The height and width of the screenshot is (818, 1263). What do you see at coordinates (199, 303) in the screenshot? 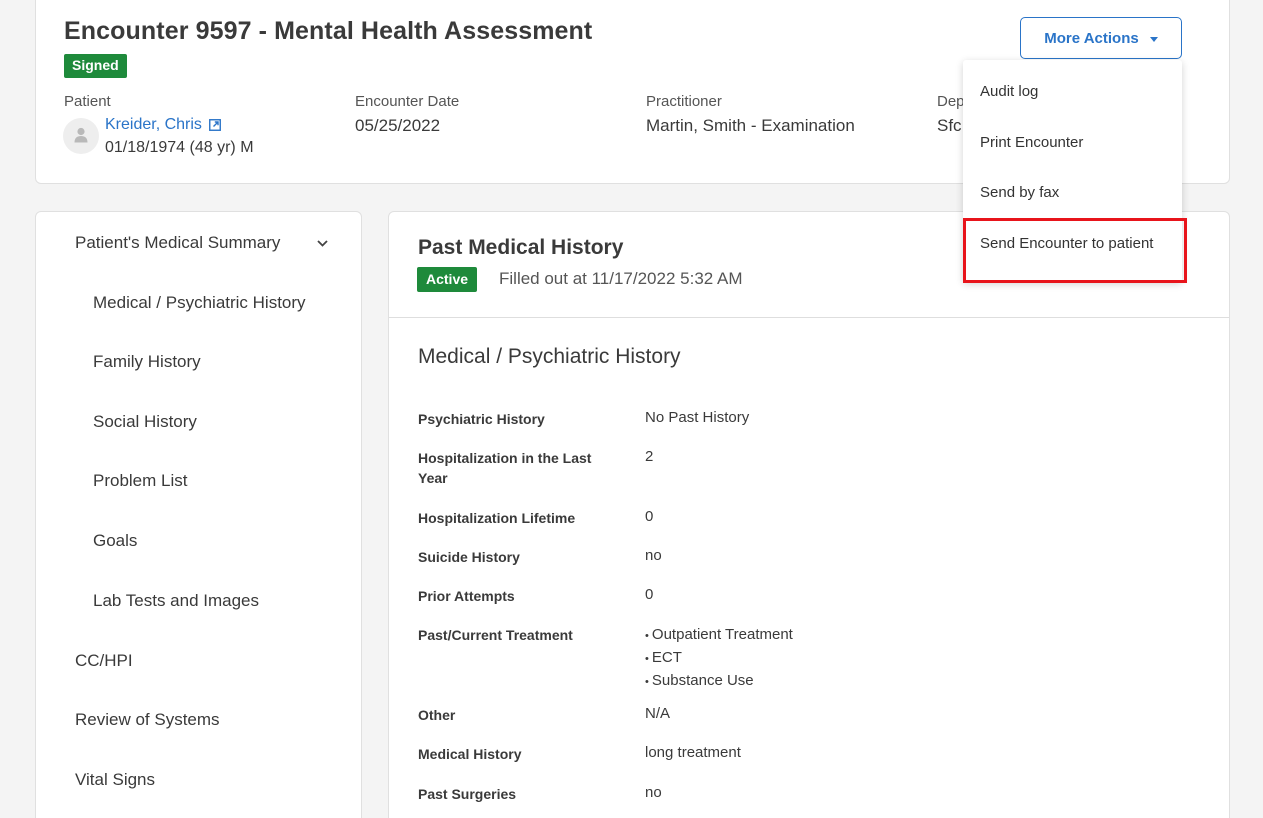
I see `sidebar-item-medical-psychiatric-history: Medical / Psychiatric History` at bounding box center [199, 303].